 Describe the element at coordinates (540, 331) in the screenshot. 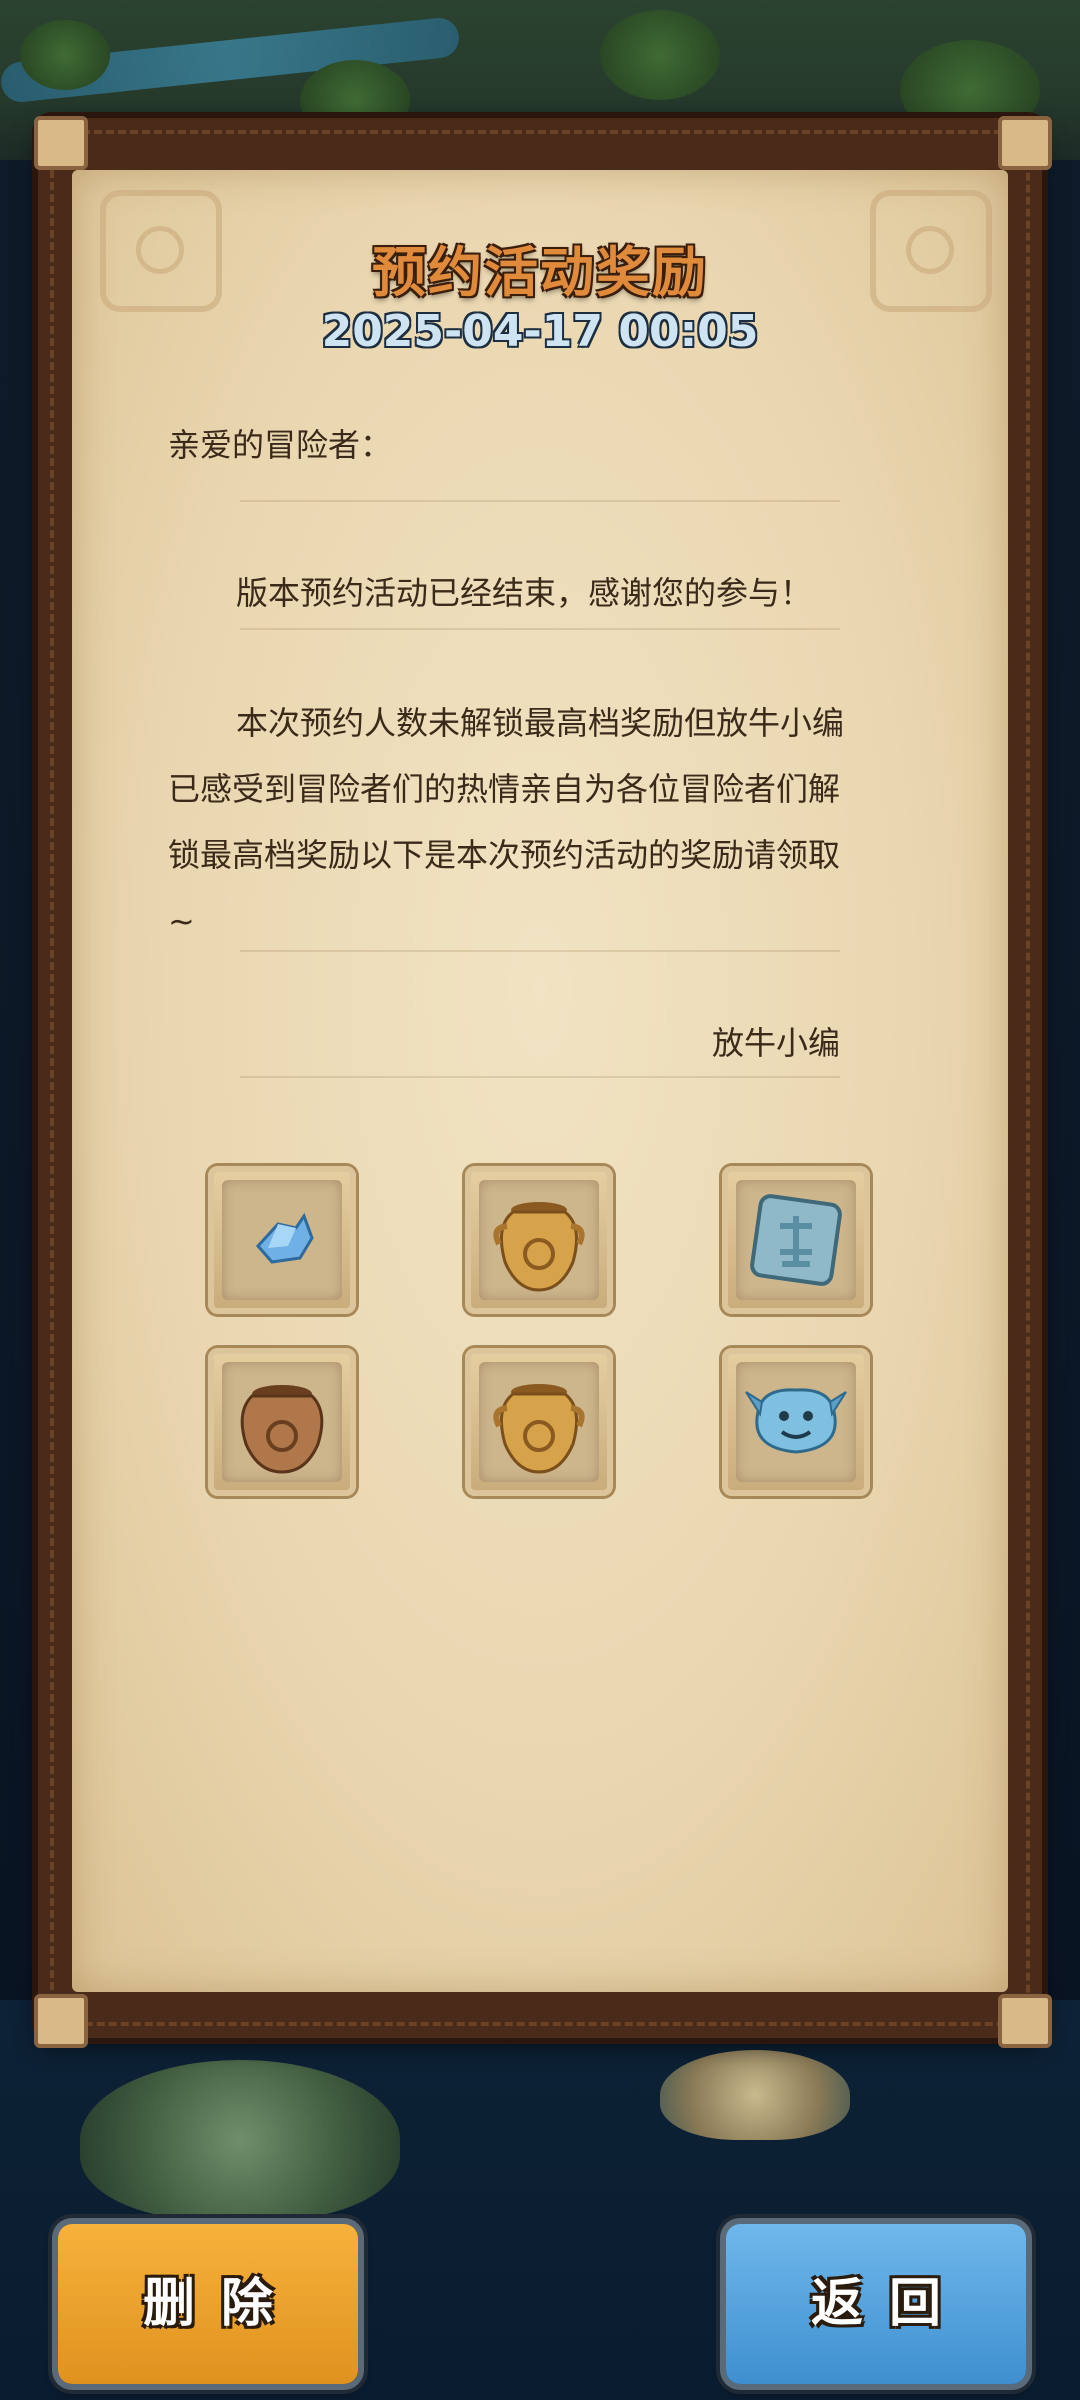

I see `letter-date: 2025-04-17 00:05` at that location.